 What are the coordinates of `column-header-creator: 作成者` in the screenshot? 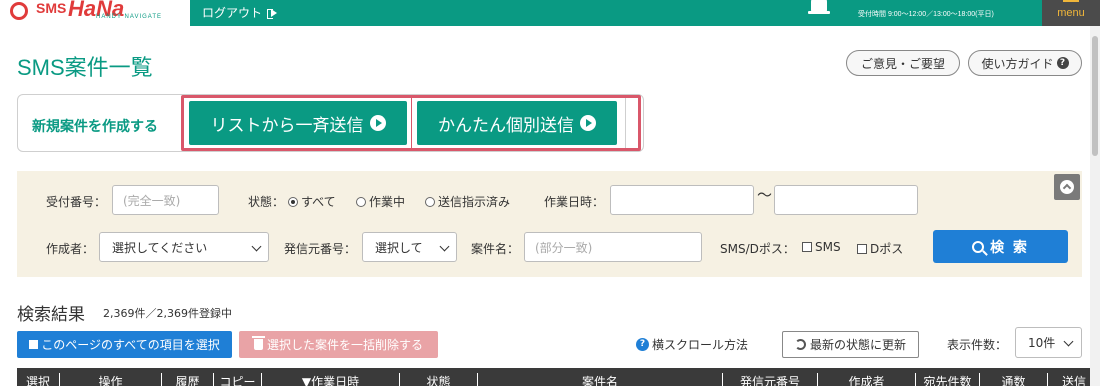 It's located at (866, 379).